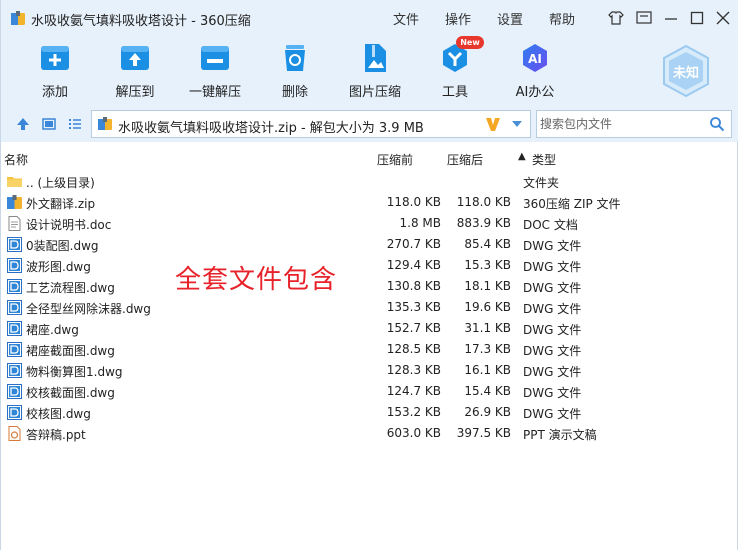 Image resolution: width=738 pixels, height=550 pixels. I want to click on size-after: 18.1 KB, so click(487, 286).